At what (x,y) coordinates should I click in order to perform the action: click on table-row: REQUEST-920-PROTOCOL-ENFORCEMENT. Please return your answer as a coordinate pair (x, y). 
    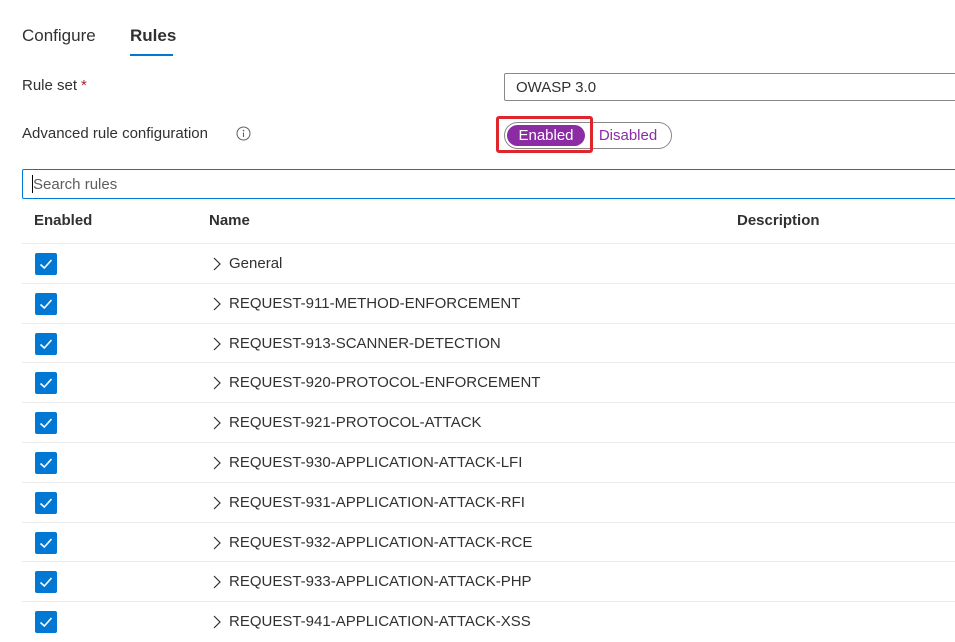
    Looking at the image, I should click on (488, 382).